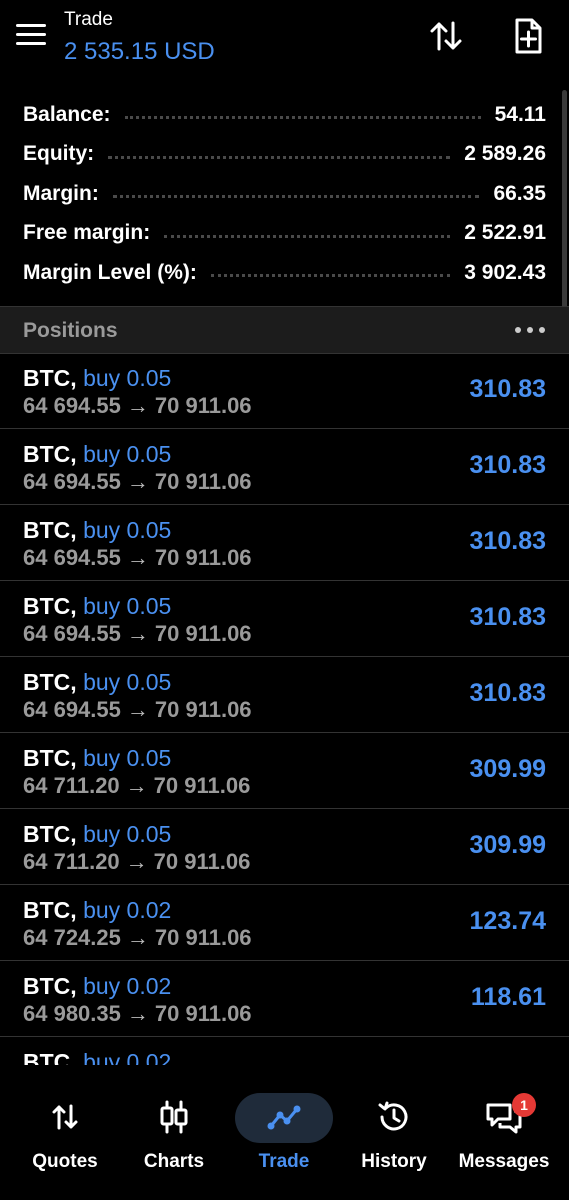 The width and height of the screenshot is (569, 1200). What do you see at coordinates (509, 1116) in the screenshot?
I see `messages-chat-icon: 1` at bounding box center [509, 1116].